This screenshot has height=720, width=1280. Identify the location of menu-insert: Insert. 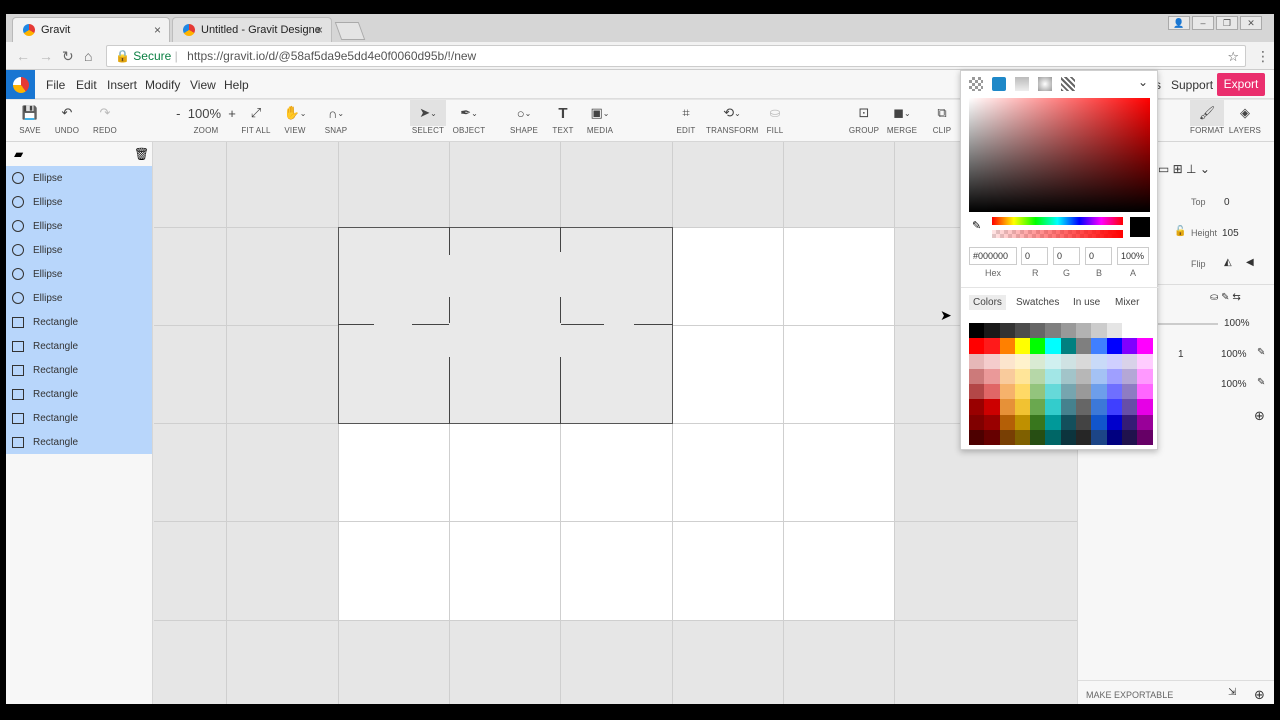
(122, 85).